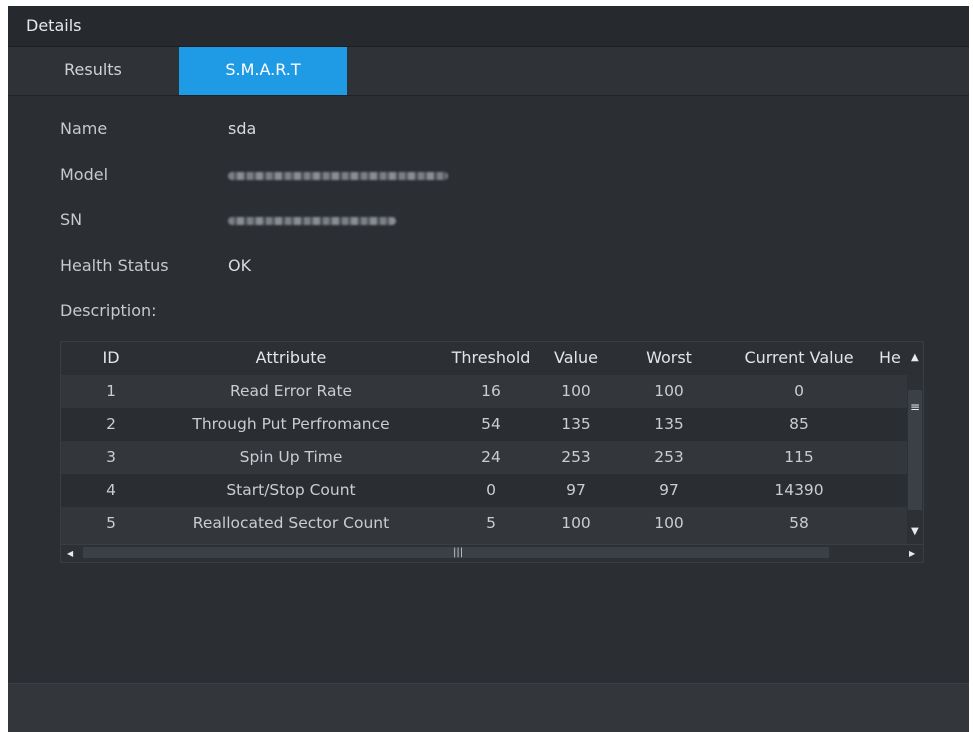  Describe the element at coordinates (669, 457) in the screenshot. I see `cell-worst: 253` at that location.